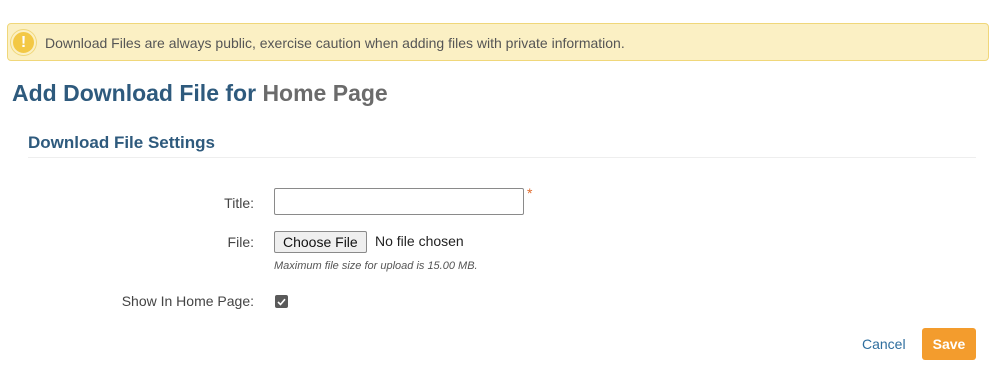 The width and height of the screenshot is (998, 385). I want to click on title-input, so click(399, 201).